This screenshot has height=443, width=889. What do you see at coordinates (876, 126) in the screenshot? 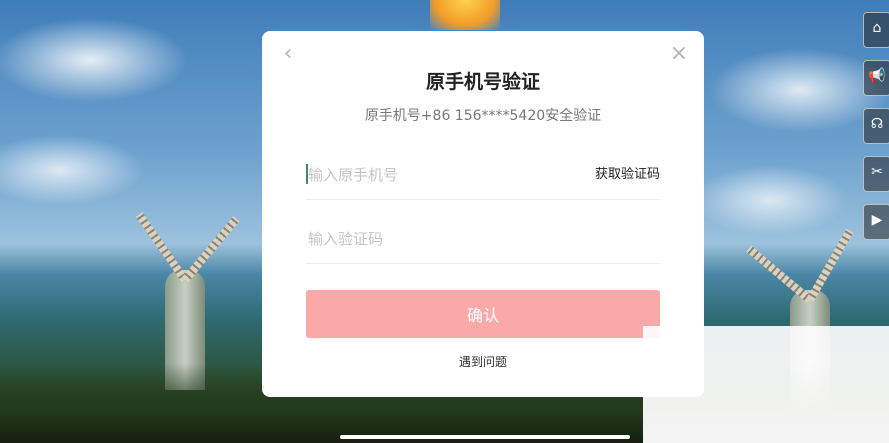
I see `headset-icon: ☊` at bounding box center [876, 126].